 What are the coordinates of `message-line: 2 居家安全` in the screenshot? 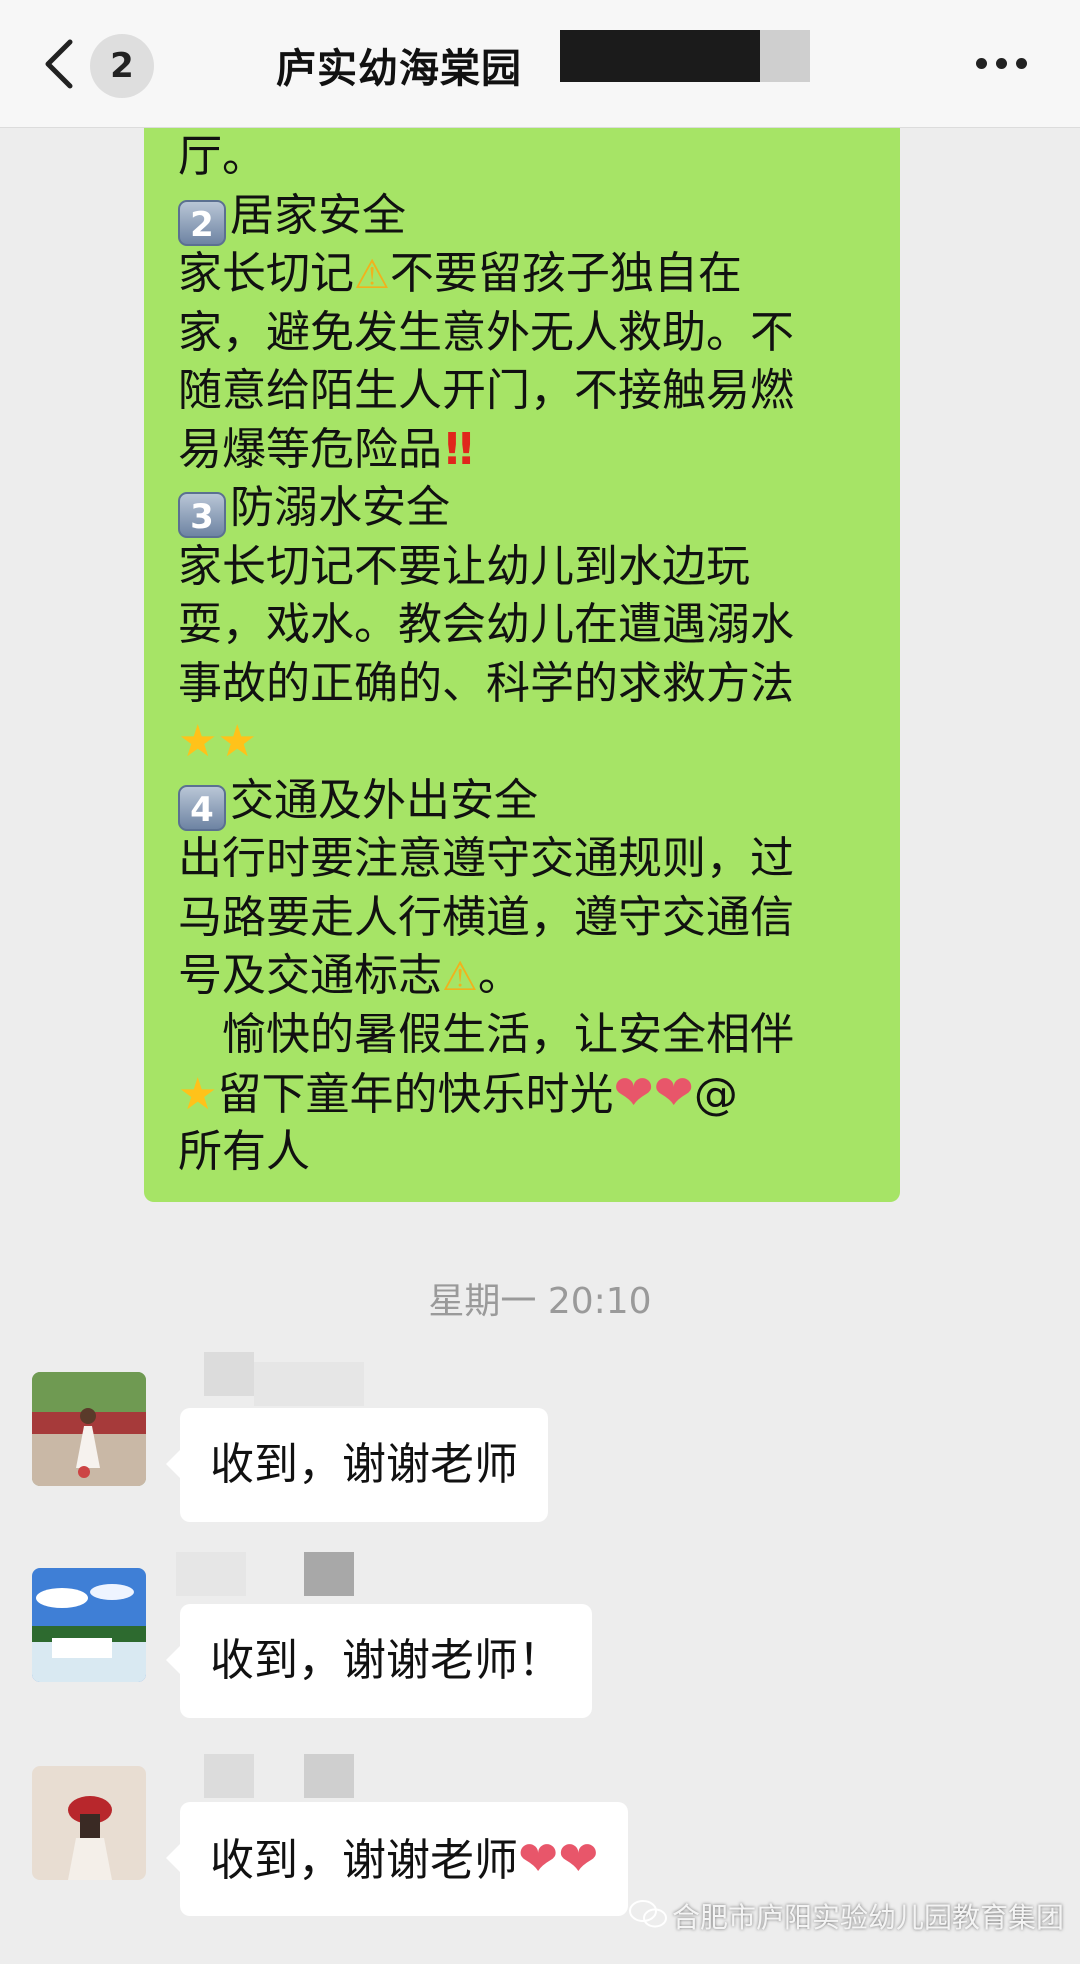 It's located at (524, 216).